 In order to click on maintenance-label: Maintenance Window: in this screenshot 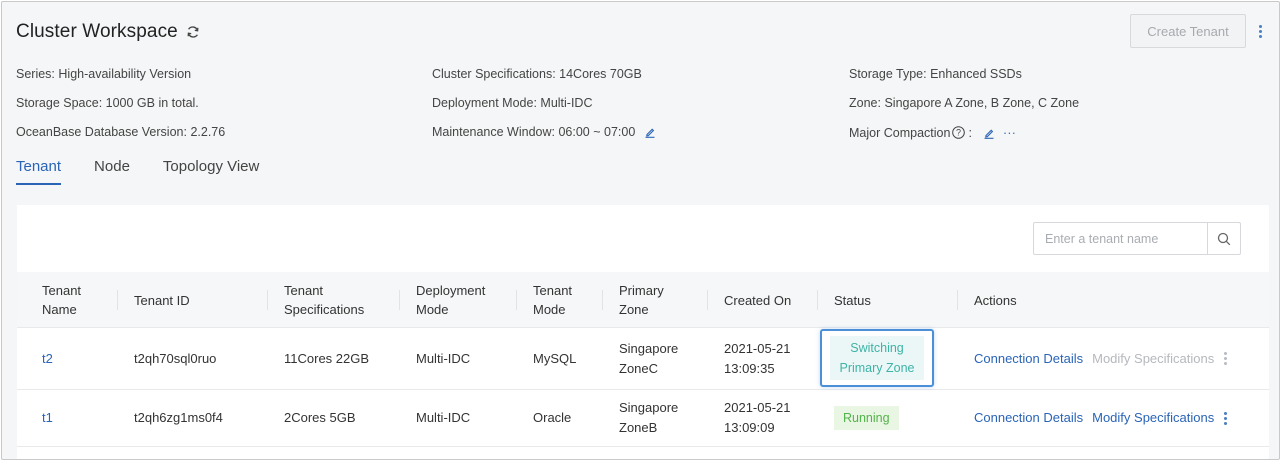, I will do `click(493, 132)`.